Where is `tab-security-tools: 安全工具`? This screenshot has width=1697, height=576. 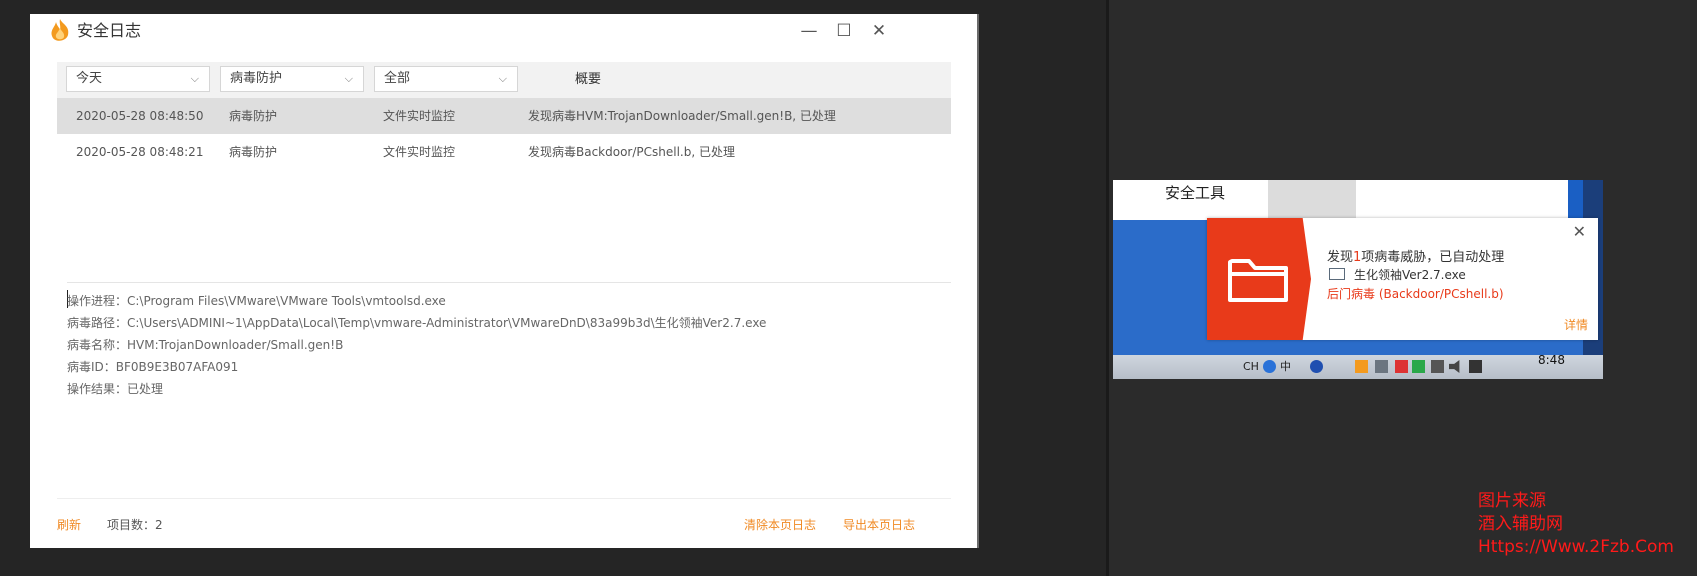
tab-security-tools: 安全工具 is located at coordinates (1190, 200).